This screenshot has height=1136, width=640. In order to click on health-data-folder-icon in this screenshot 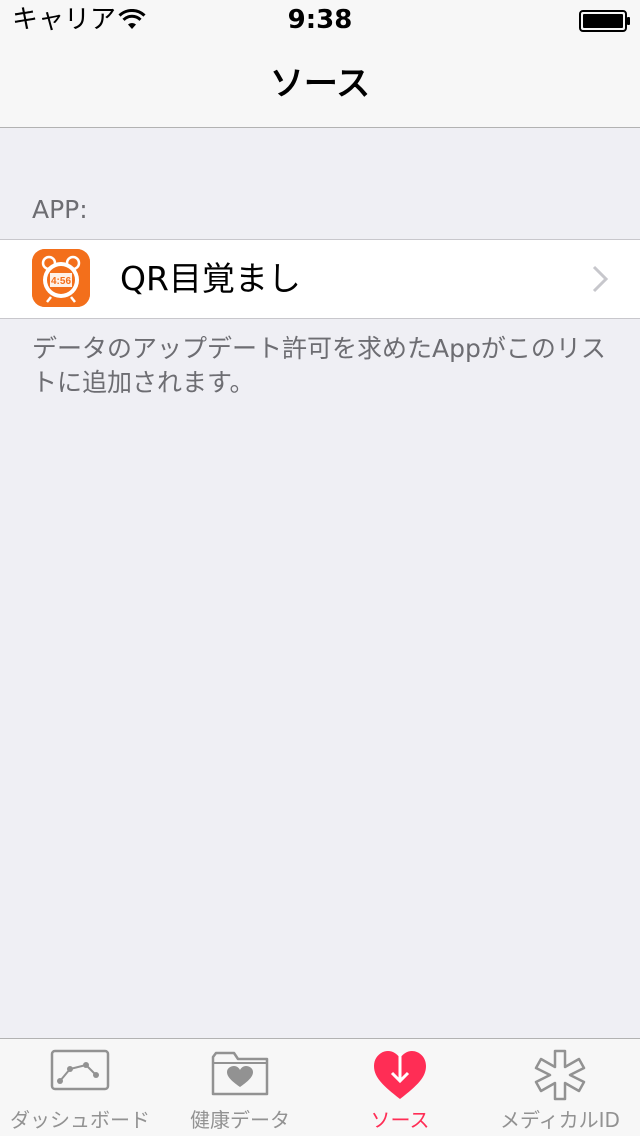, I will do `click(240, 1073)`.